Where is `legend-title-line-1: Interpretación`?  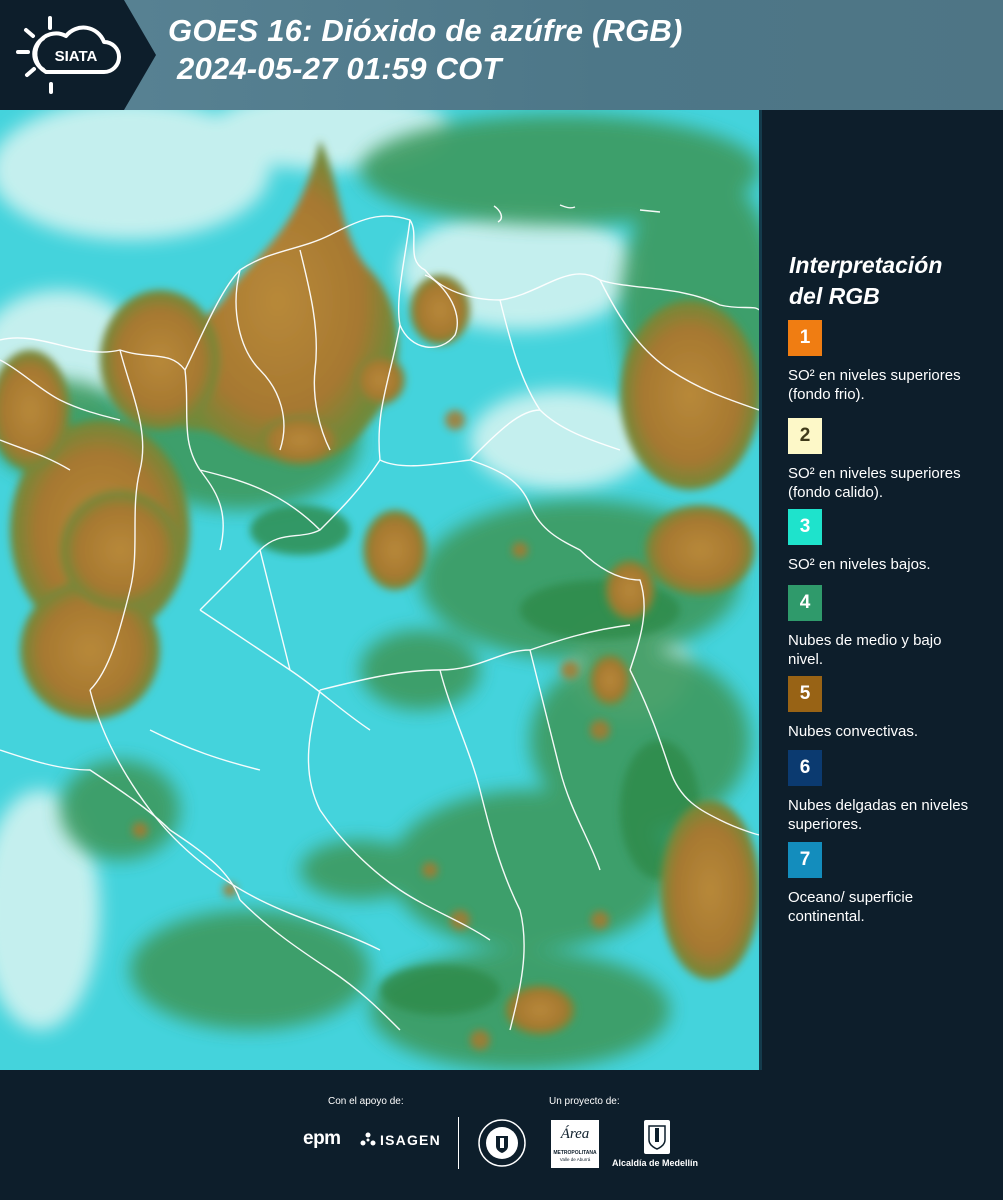
legend-title-line-1: Interpretación is located at coordinates (866, 265).